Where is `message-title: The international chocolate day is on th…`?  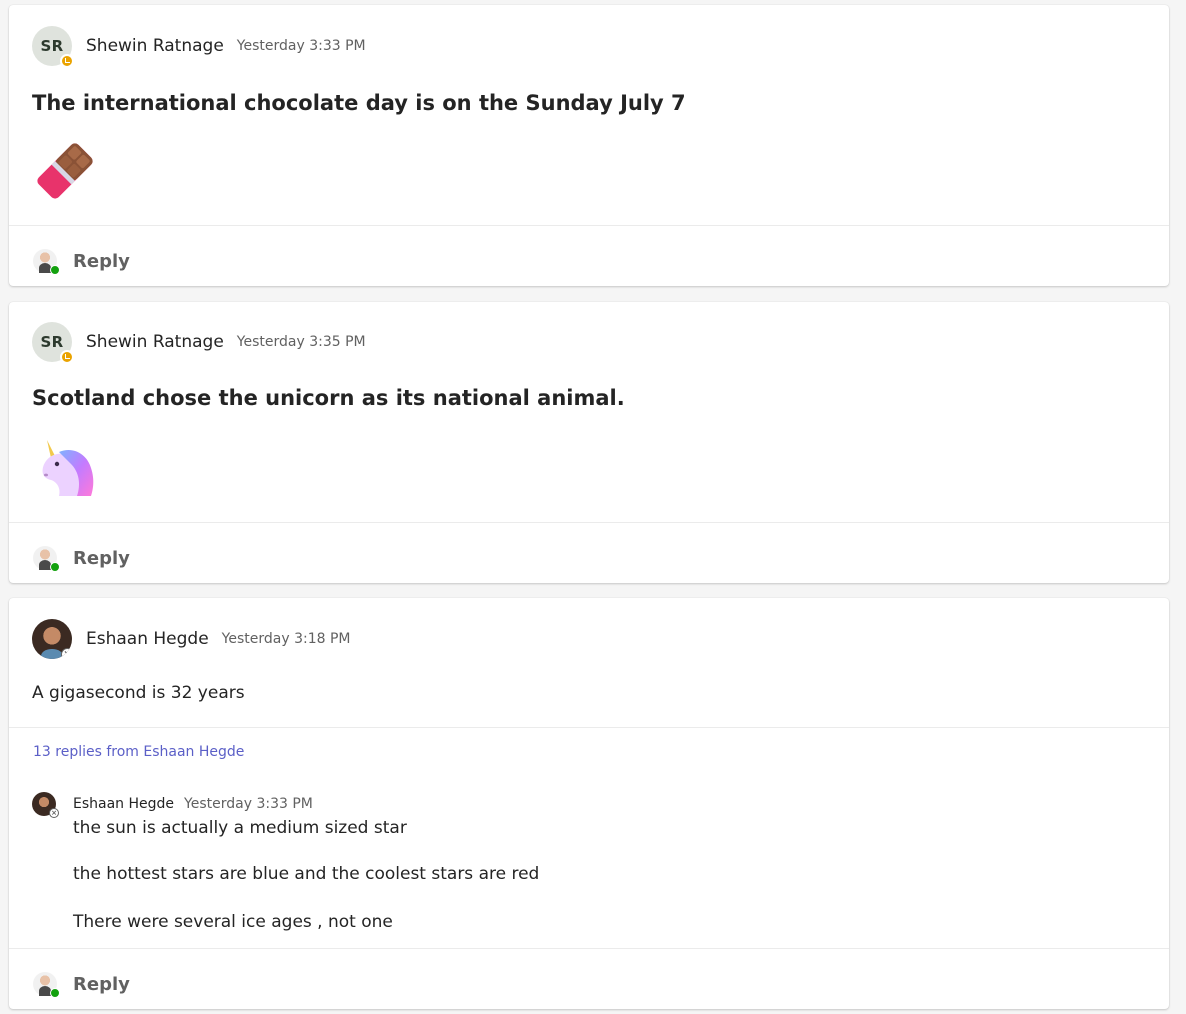 message-title: The international chocolate day is on th… is located at coordinates (359, 103).